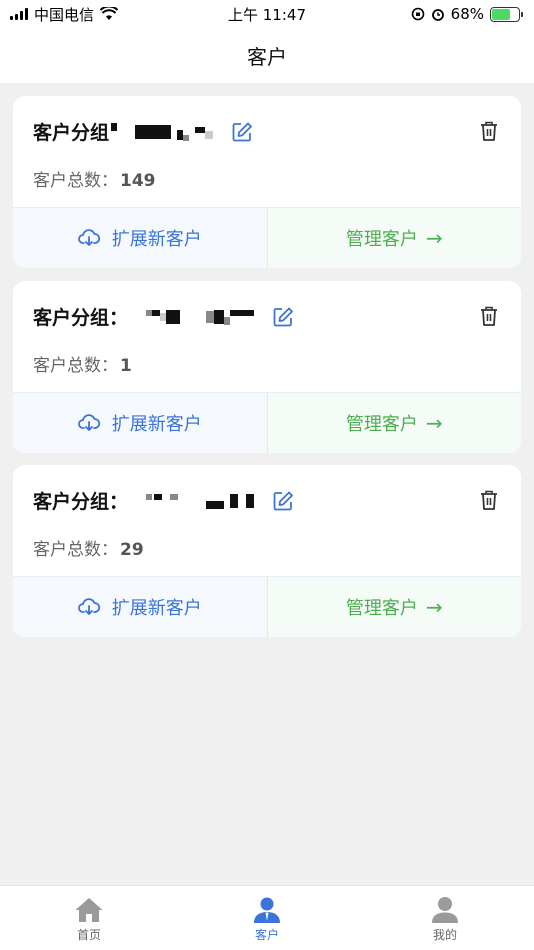 The image size is (534, 950). What do you see at coordinates (266, 935) in the screenshot?
I see `tab-label: 客户` at bounding box center [266, 935].